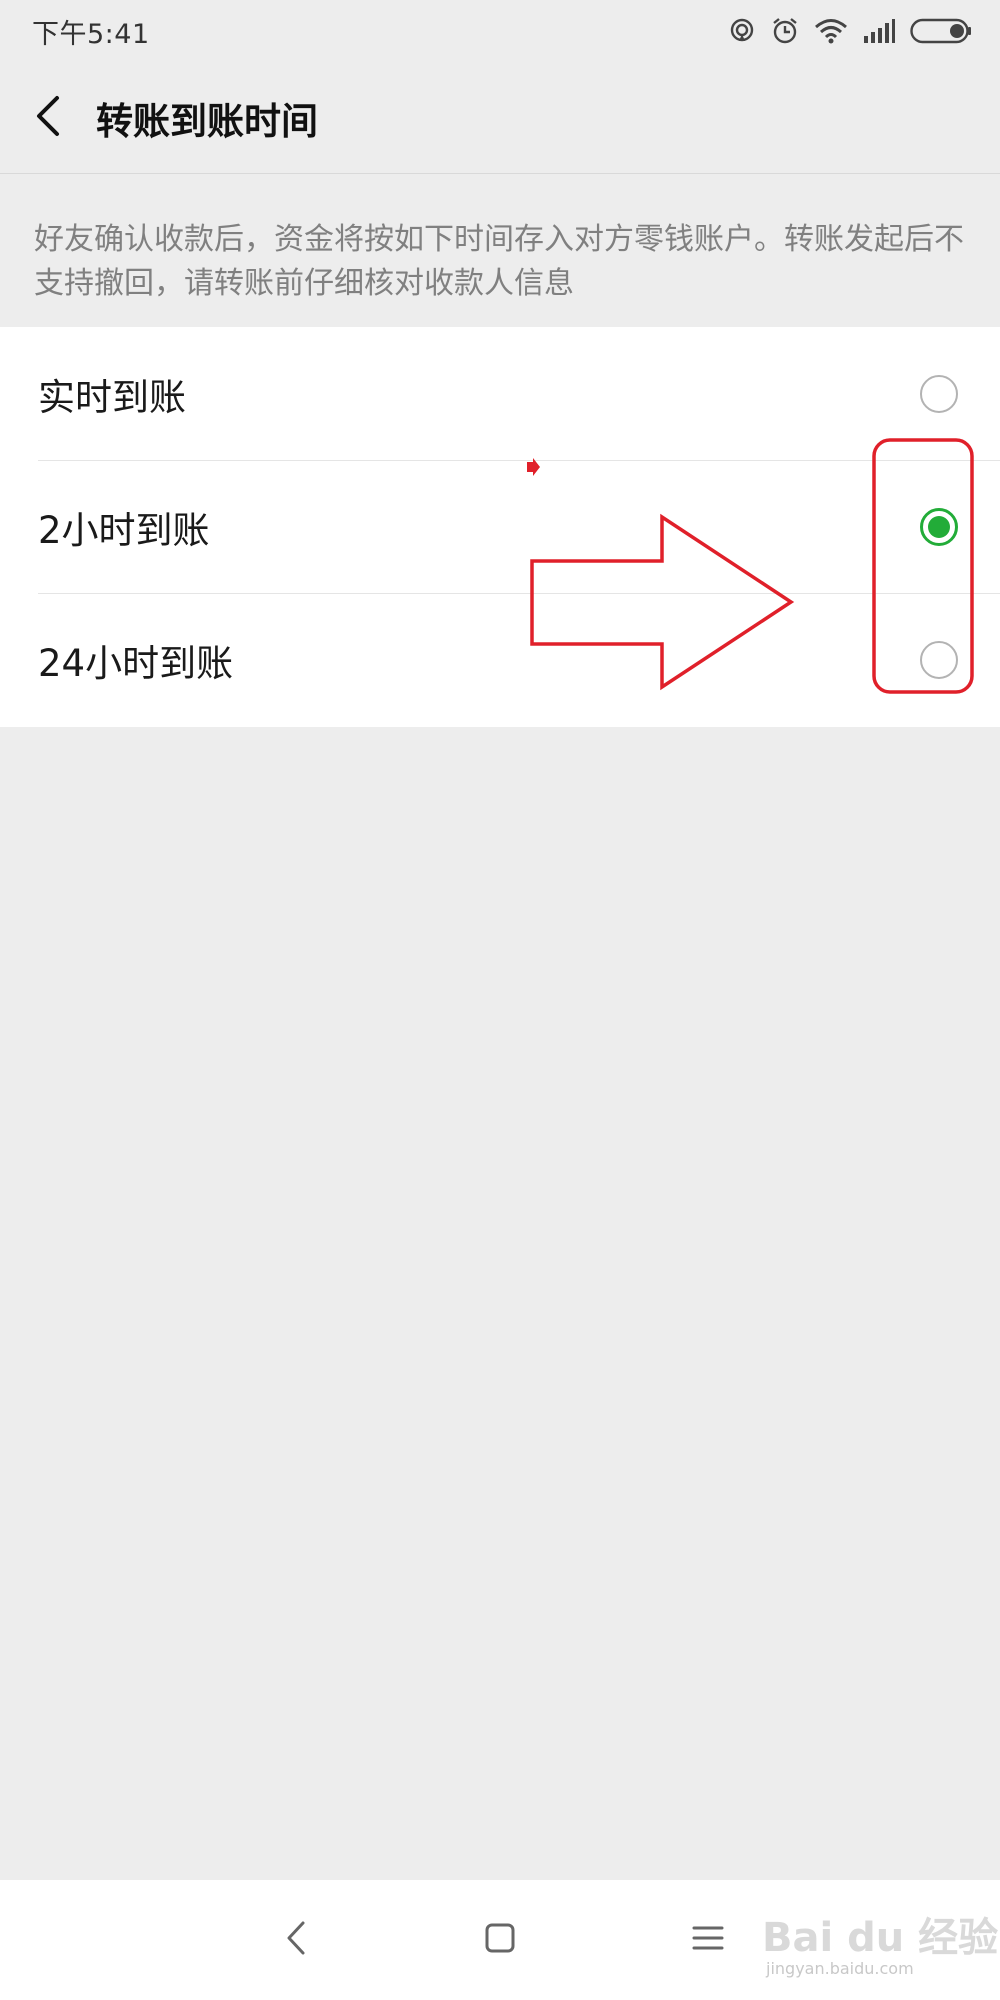 The width and height of the screenshot is (1000, 2000). What do you see at coordinates (742, 31) in the screenshot?
I see `hotspot-icon` at bounding box center [742, 31].